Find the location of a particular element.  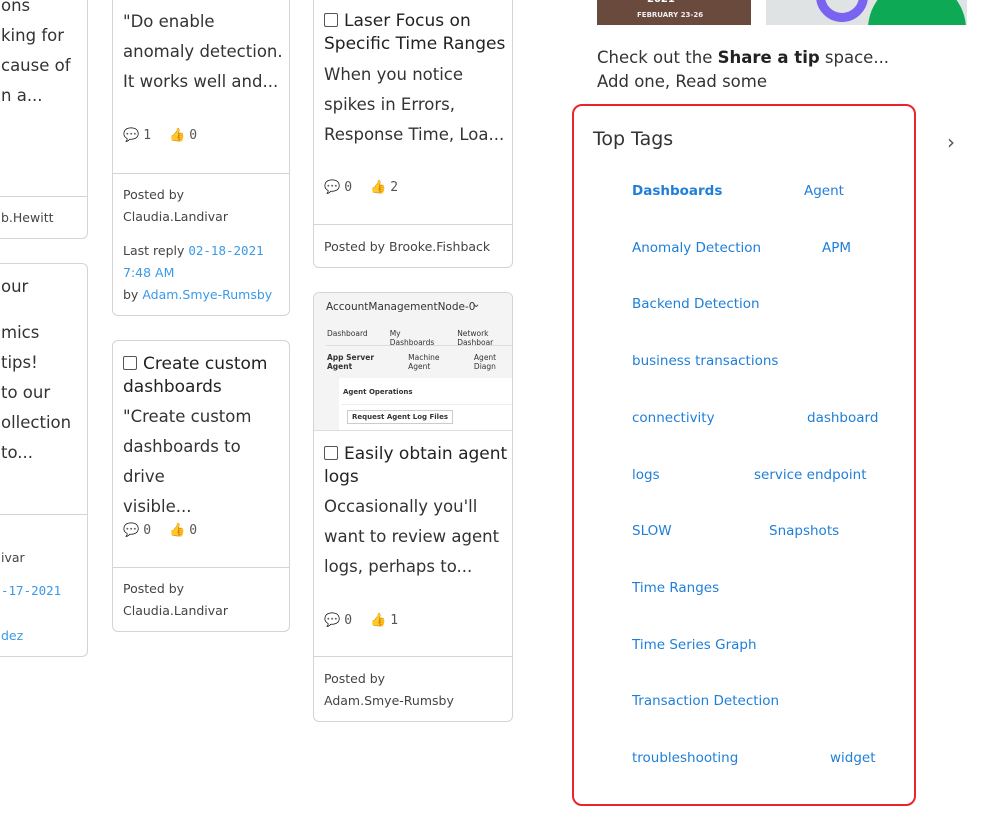

tag-link: dashboard is located at coordinates (842, 418).